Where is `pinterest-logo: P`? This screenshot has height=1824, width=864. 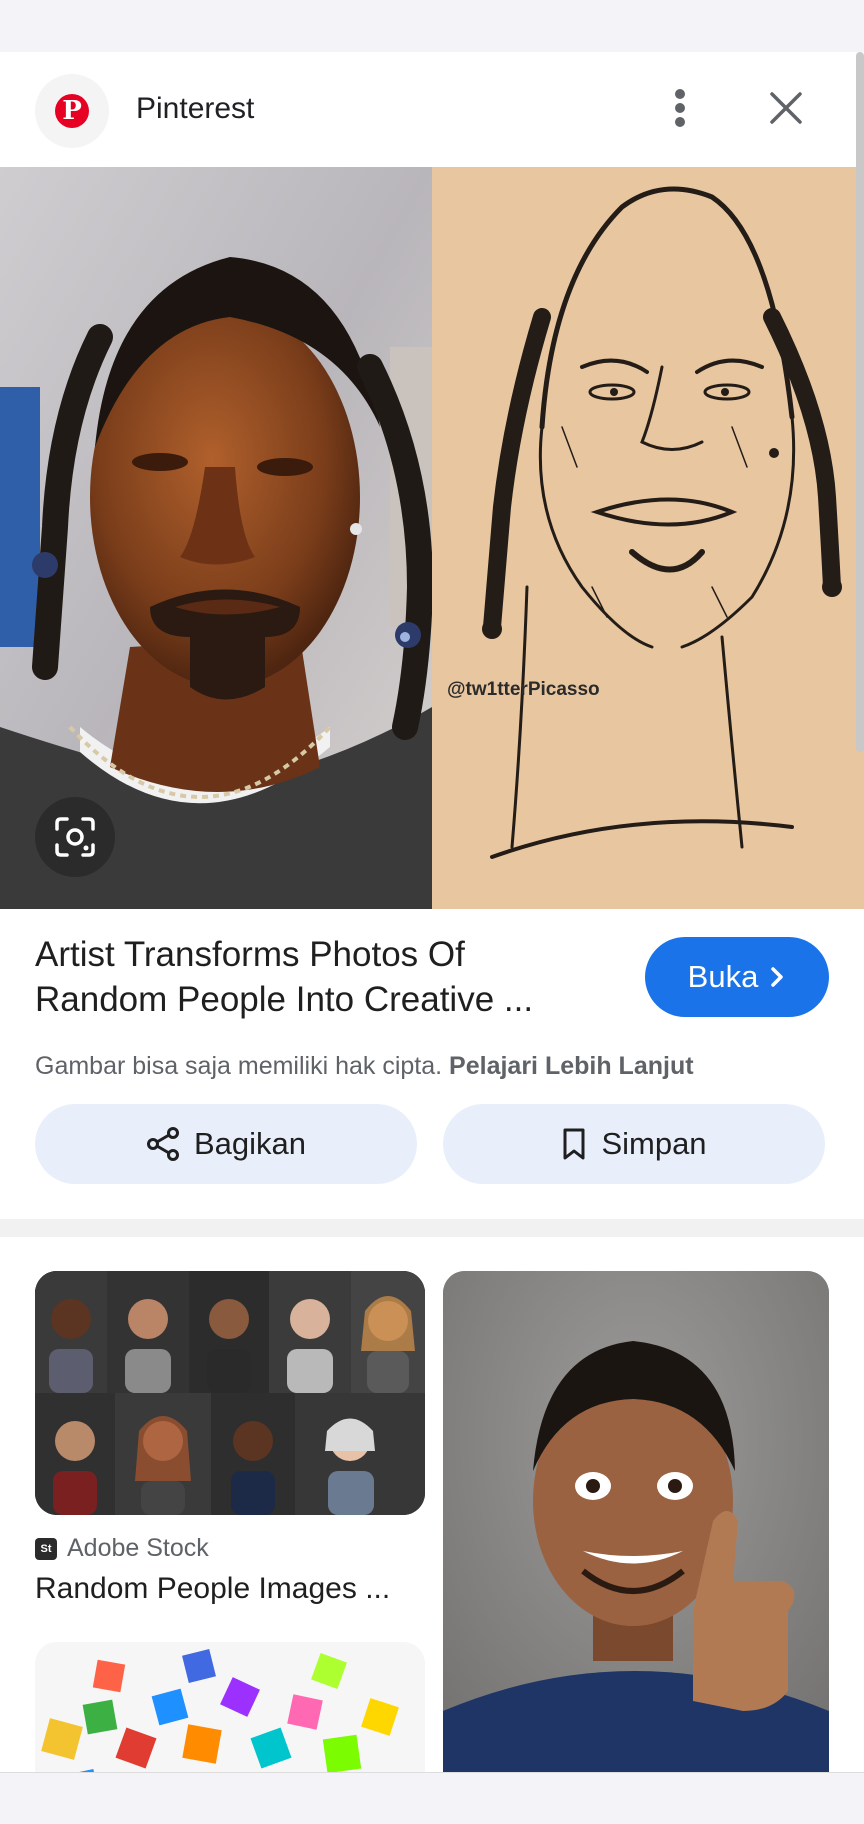 pinterest-logo: P is located at coordinates (72, 111).